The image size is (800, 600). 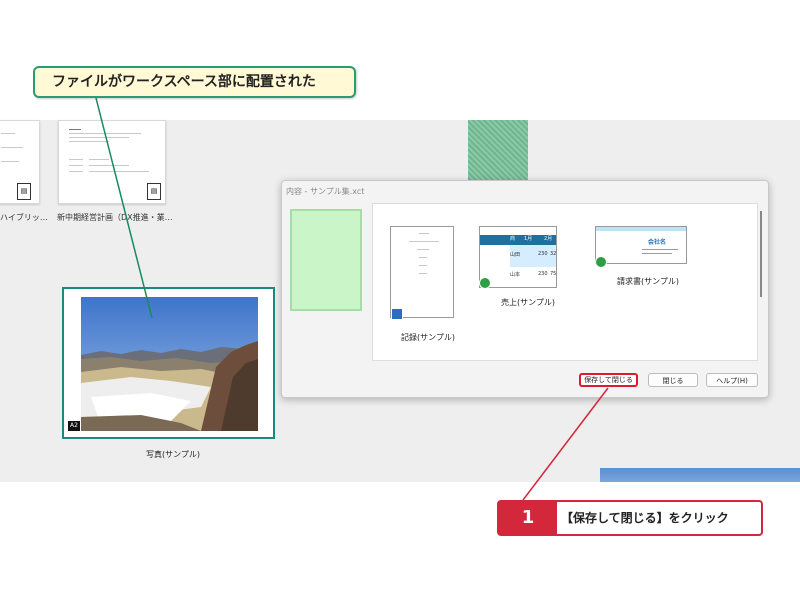 I want to click on mountain-photo, so click(x=169, y=364).